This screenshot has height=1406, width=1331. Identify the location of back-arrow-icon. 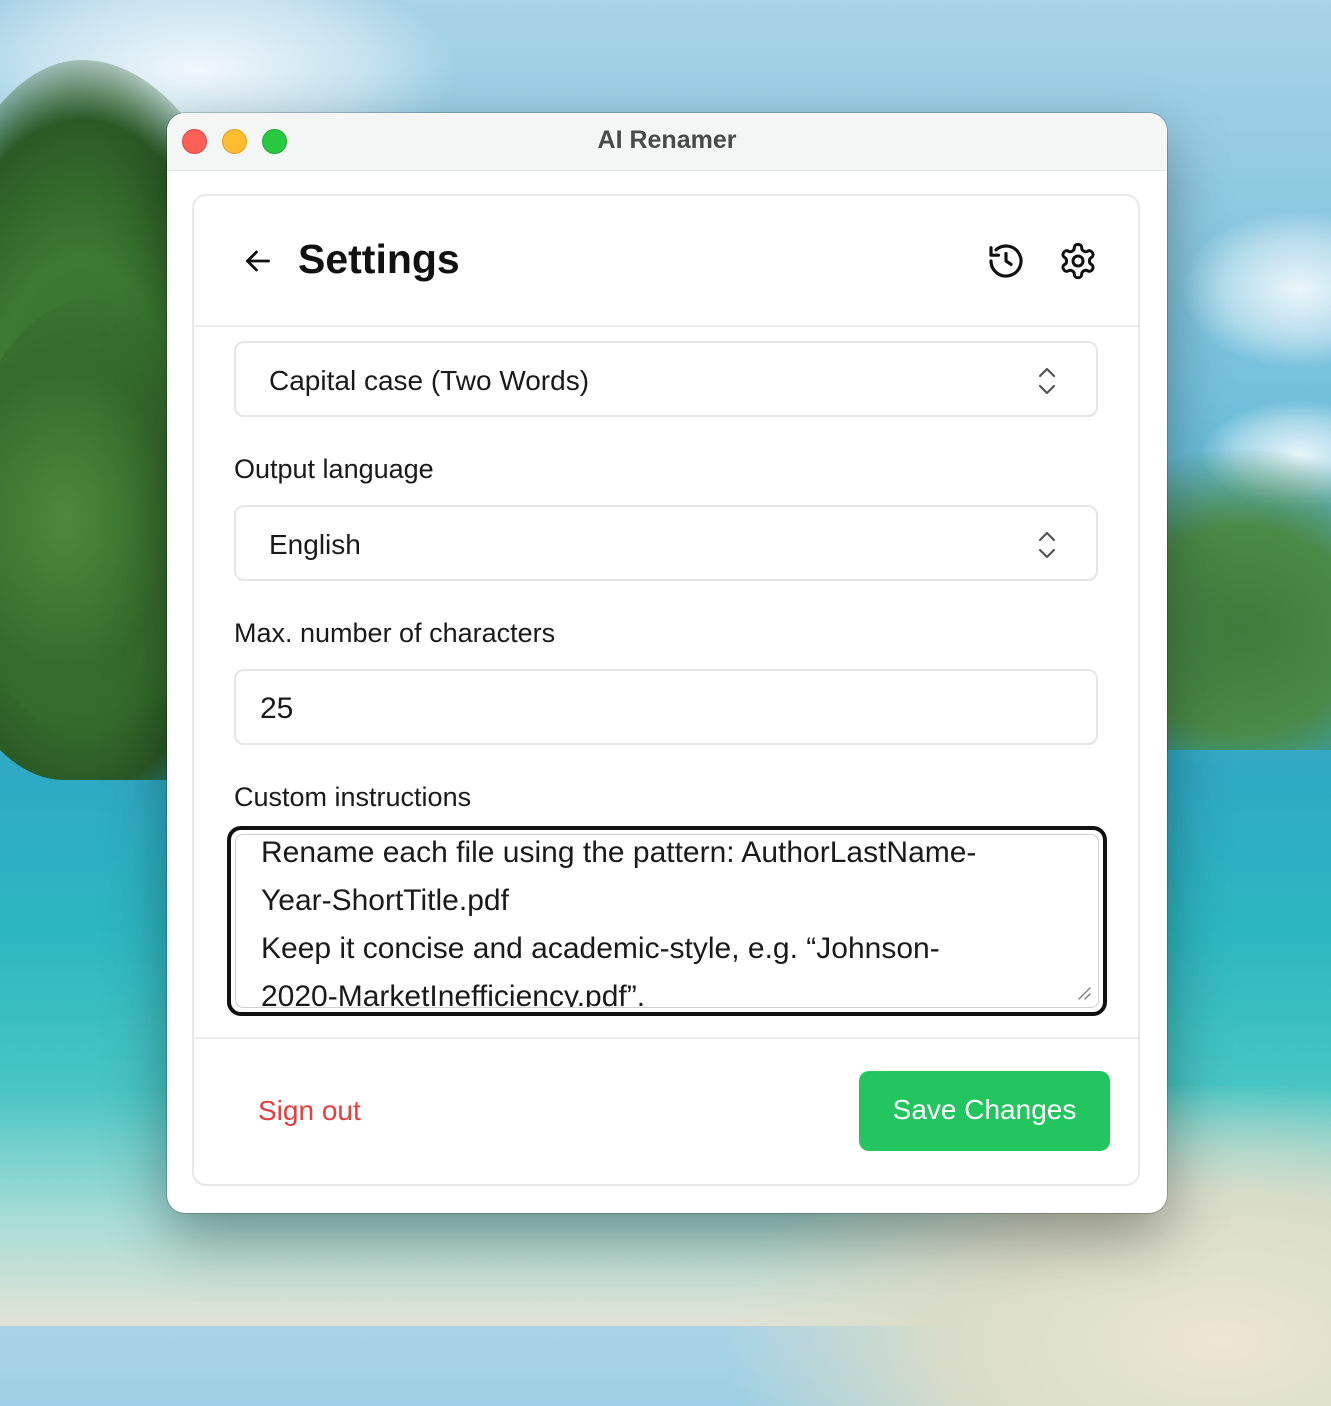
(258, 261).